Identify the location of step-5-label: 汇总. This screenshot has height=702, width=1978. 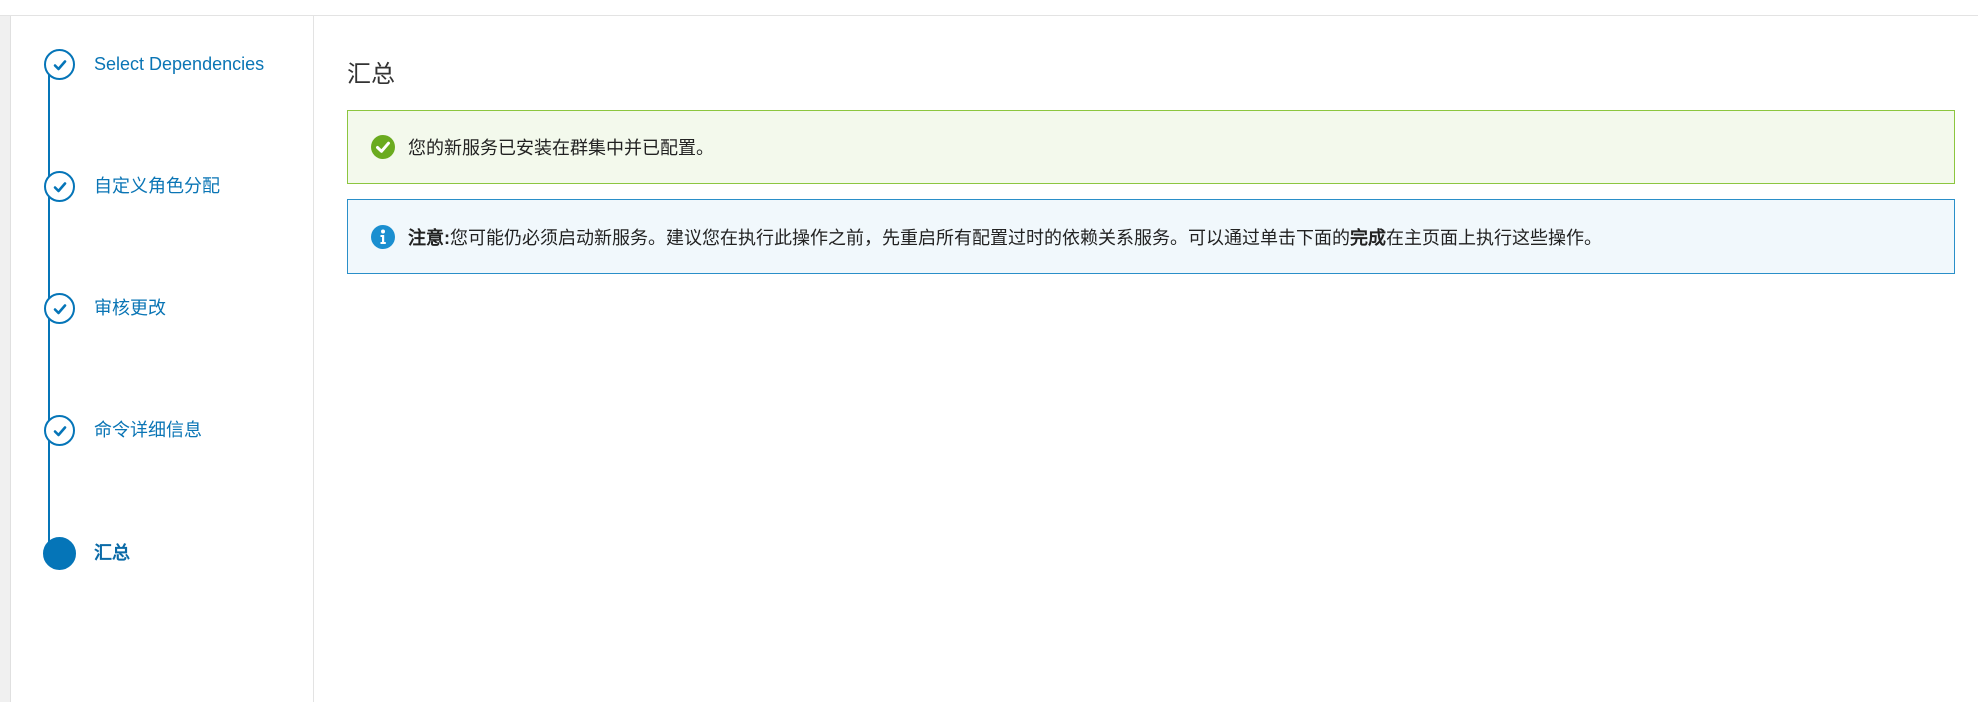
(112, 553).